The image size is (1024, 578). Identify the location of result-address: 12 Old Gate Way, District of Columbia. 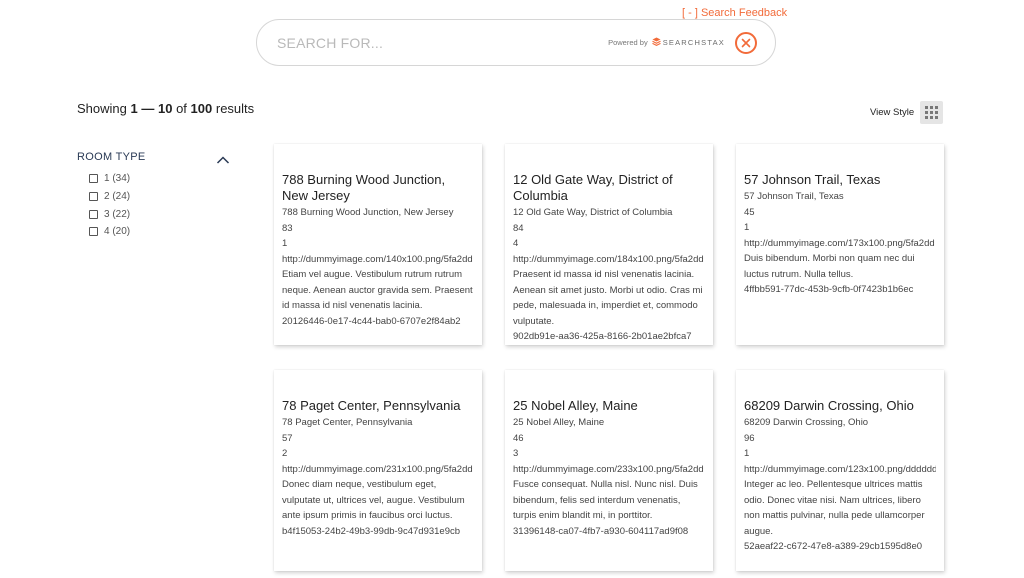
(593, 212).